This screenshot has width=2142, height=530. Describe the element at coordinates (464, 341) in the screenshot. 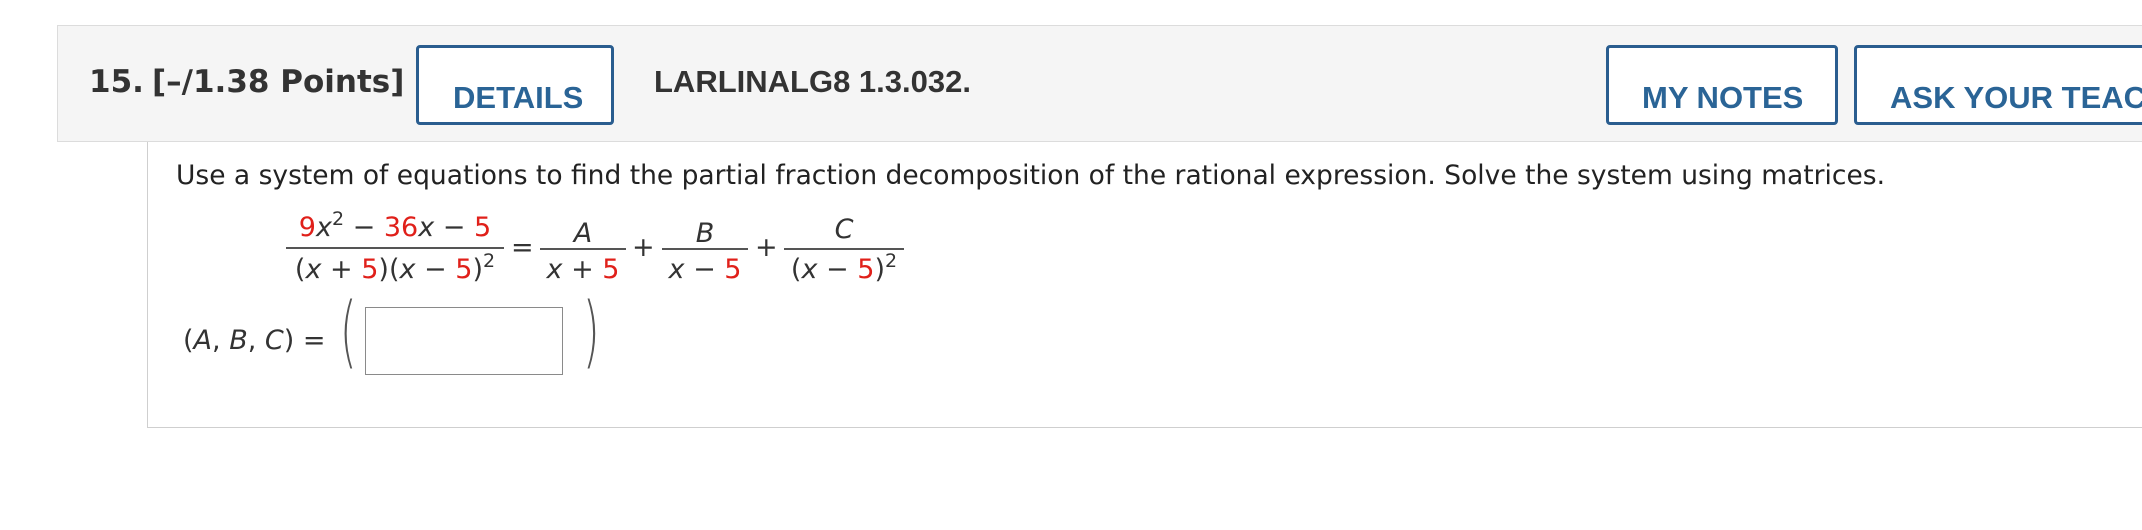

I see `answer-input` at that location.